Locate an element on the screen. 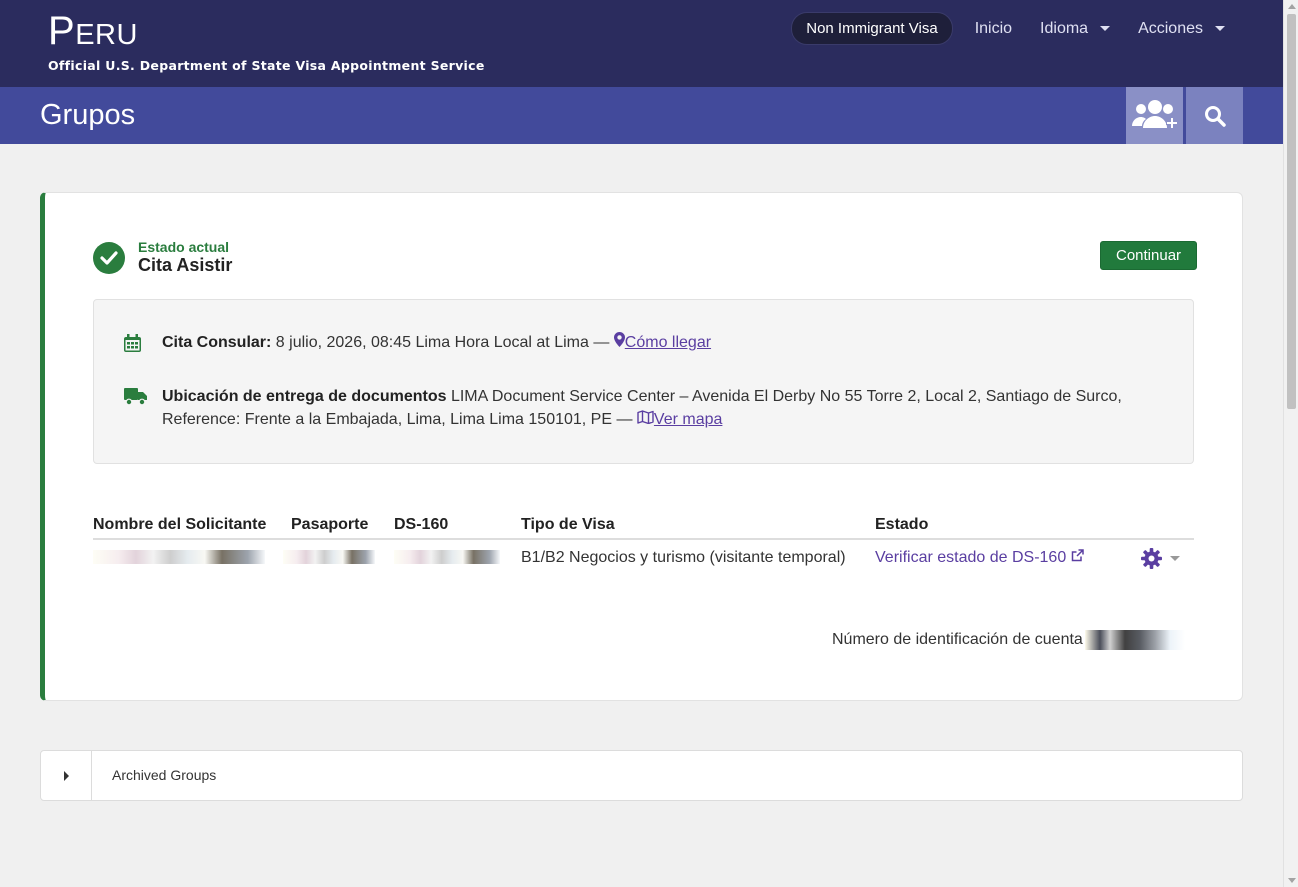 Image resolution: width=1298 pixels, height=887 pixels. nav-actions-dropdown: Acciones is located at coordinates (1181, 29).